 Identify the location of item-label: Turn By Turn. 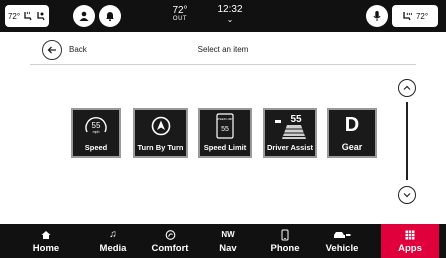
(160, 147).